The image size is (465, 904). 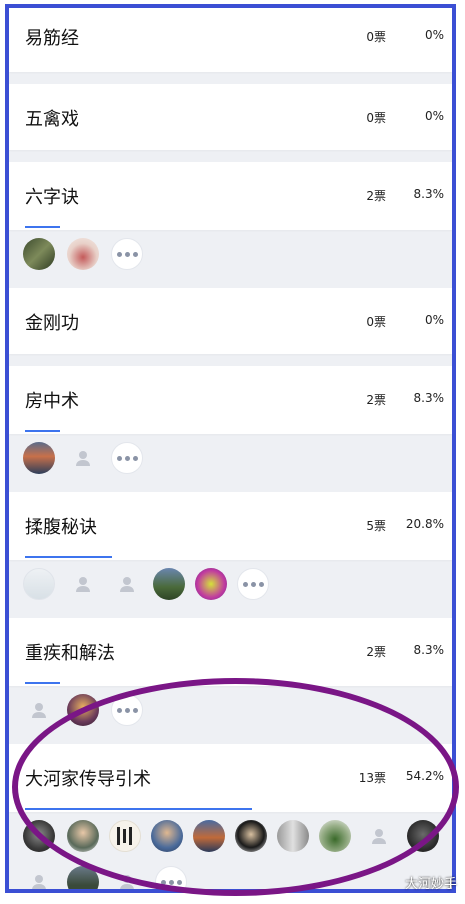 I want to click on poll-option-row: 大河家传导引术 13票 54.2%, so click(x=230, y=778).